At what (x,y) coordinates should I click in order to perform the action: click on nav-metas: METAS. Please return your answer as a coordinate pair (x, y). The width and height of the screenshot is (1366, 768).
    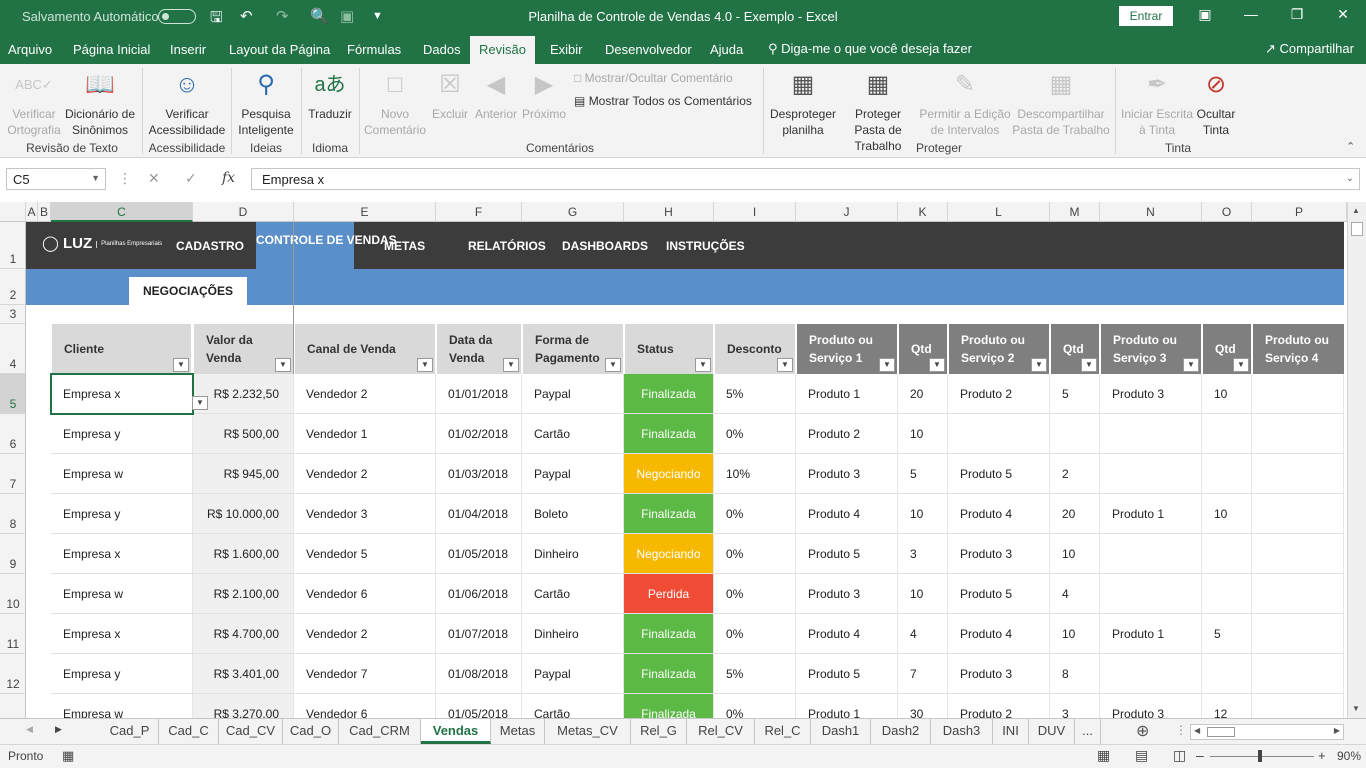
    Looking at the image, I should click on (404, 246).